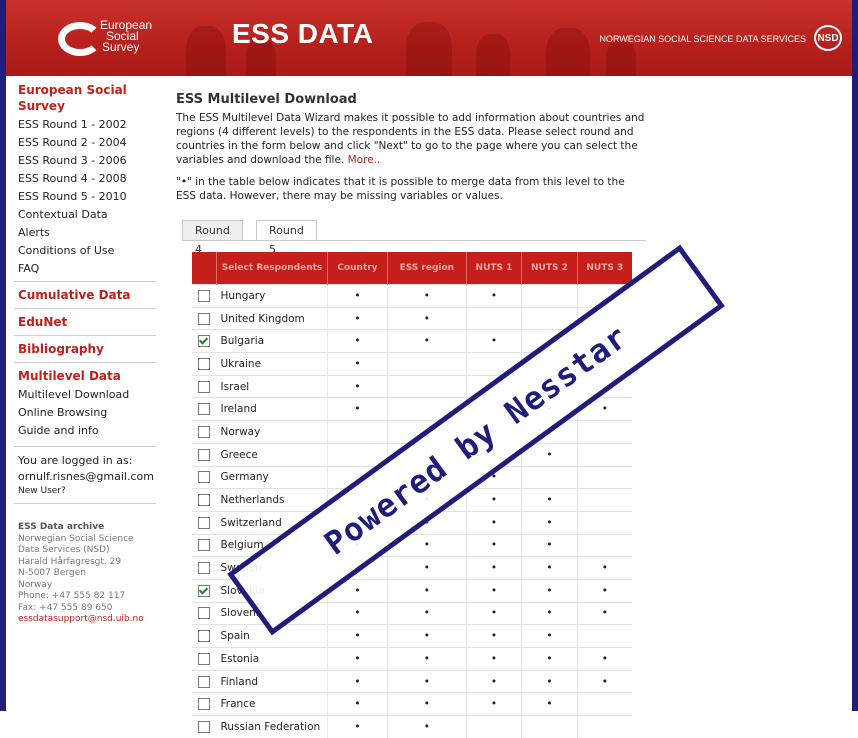 This screenshot has width=858, height=738. Describe the element at coordinates (85, 413) in the screenshot. I see `sidebar-item-online-browsing: Online Browsing` at that location.